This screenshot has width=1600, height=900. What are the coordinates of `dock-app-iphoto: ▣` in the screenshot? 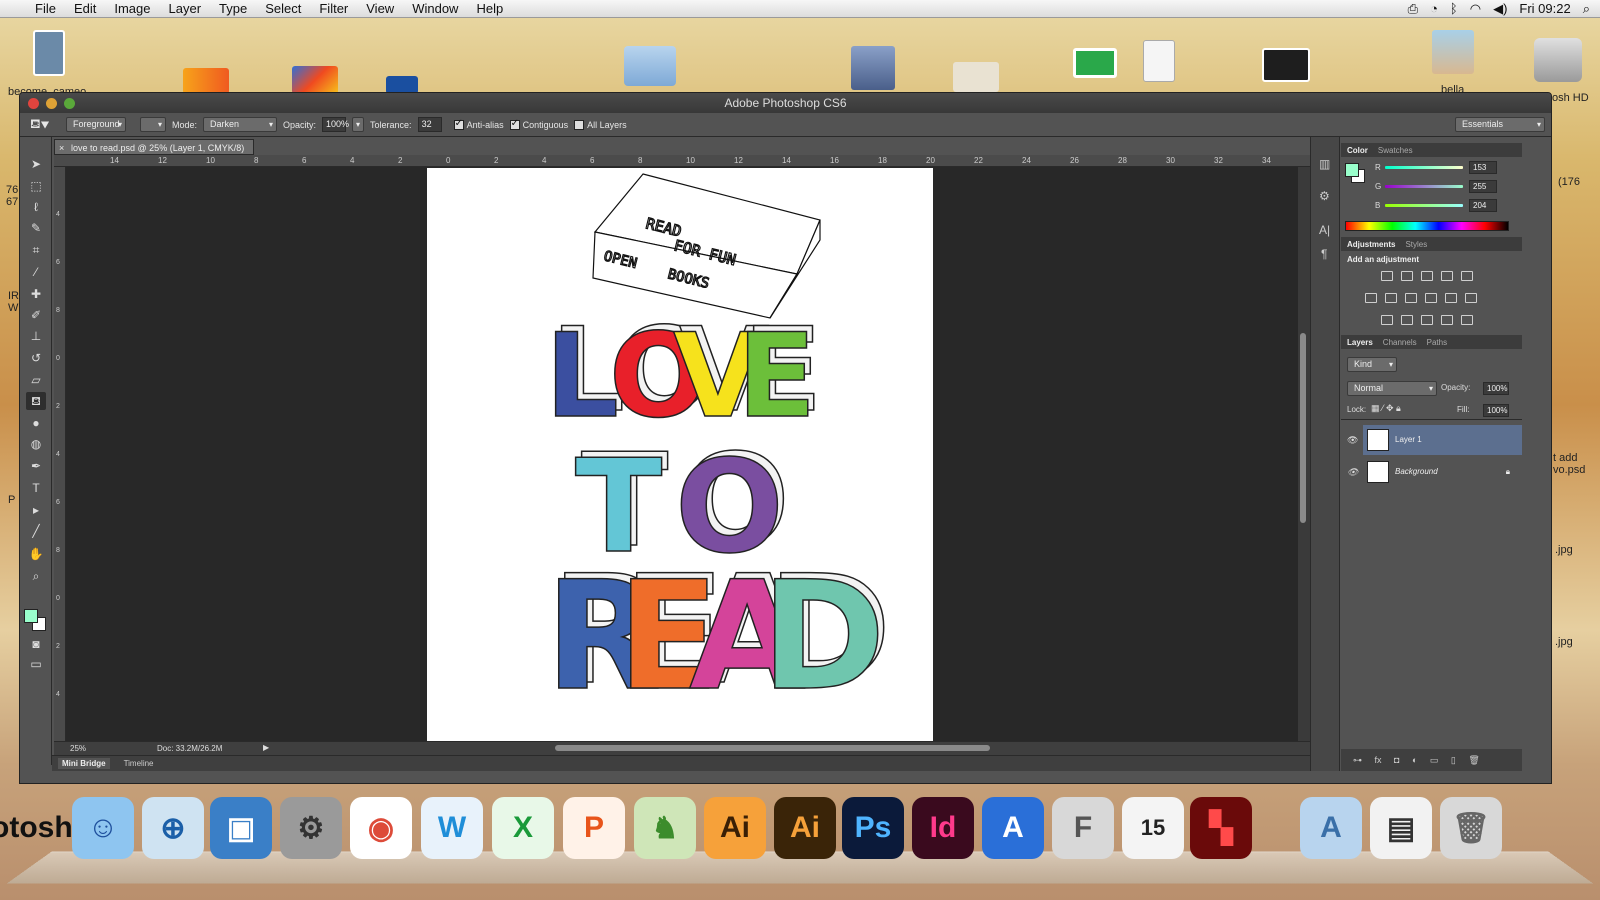 It's located at (241, 828).